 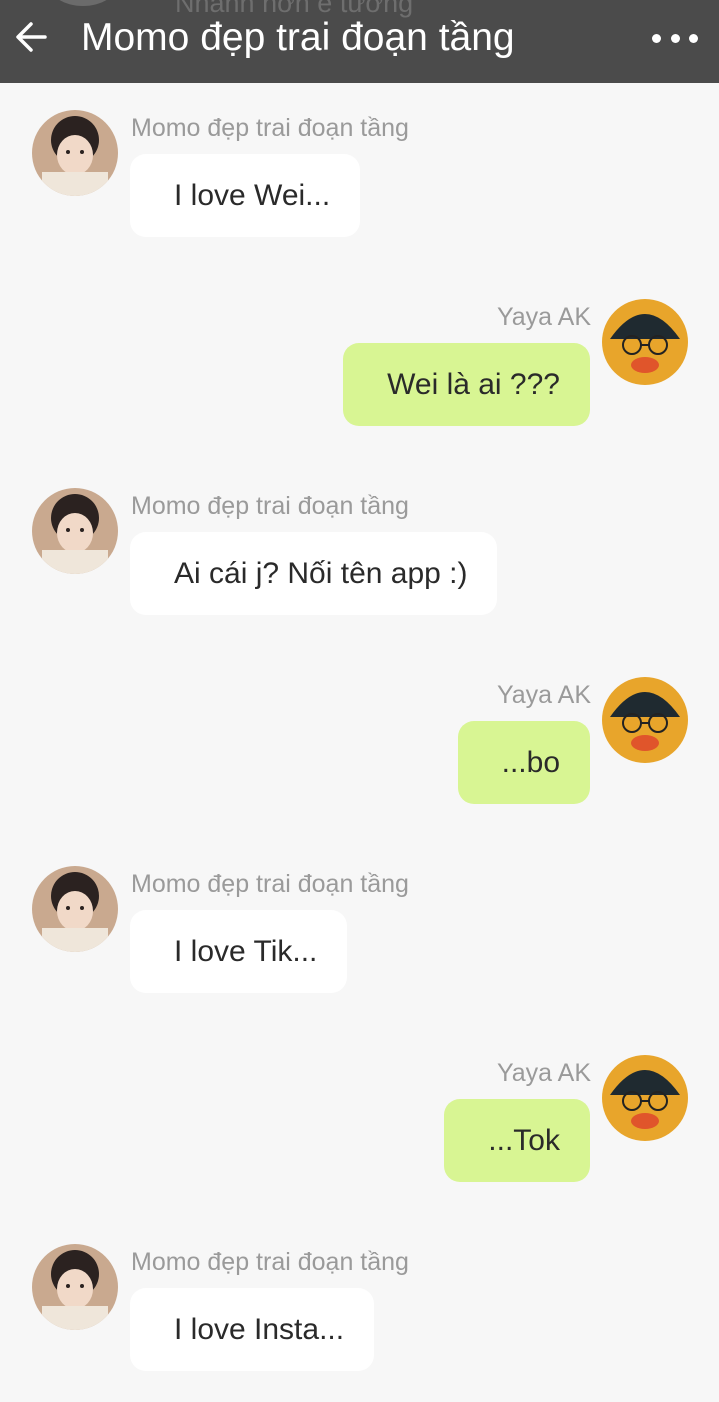 I want to click on message-row: Yaya AK ...Tok, so click(x=359, y=1125).